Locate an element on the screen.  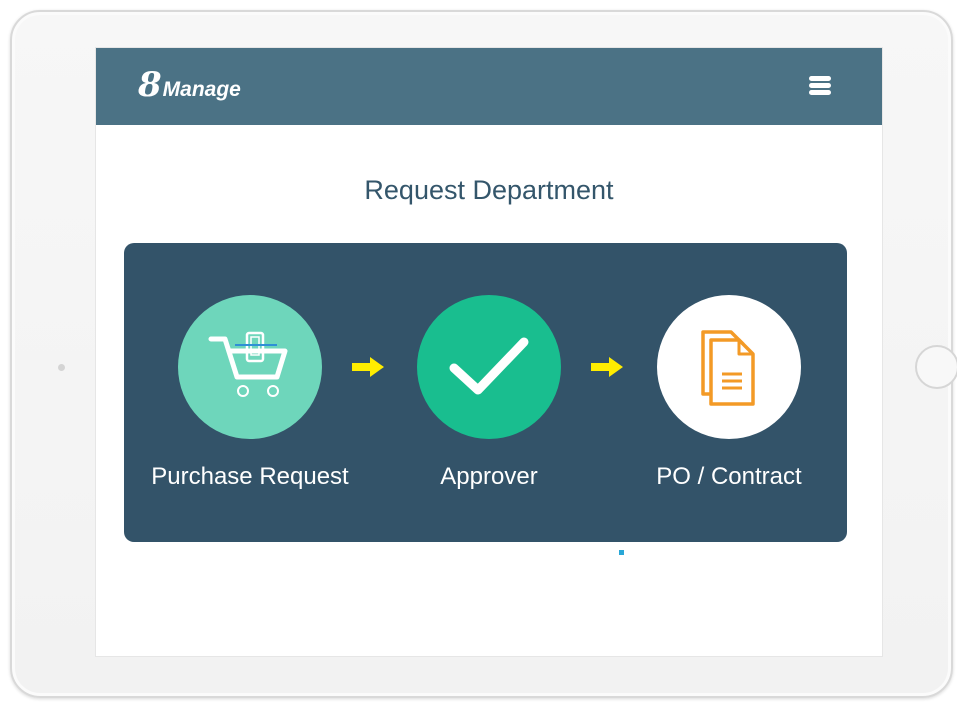
camera-dot is located at coordinates (61, 367).